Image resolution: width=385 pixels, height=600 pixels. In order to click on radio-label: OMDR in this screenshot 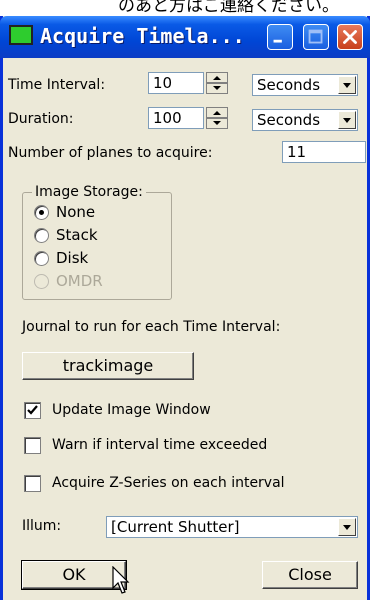, I will do `click(79, 281)`.